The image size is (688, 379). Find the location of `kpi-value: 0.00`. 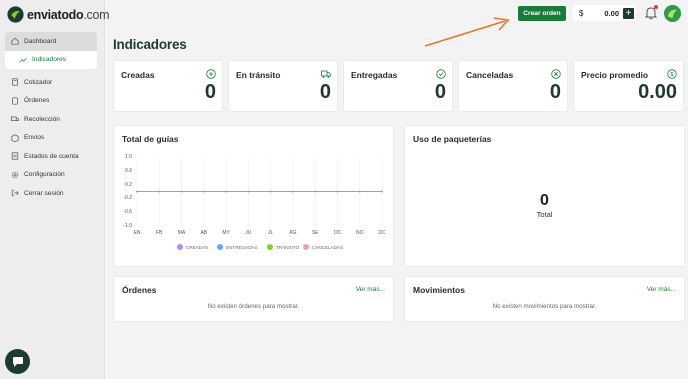

kpi-value: 0.00 is located at coordinates (657, 92).